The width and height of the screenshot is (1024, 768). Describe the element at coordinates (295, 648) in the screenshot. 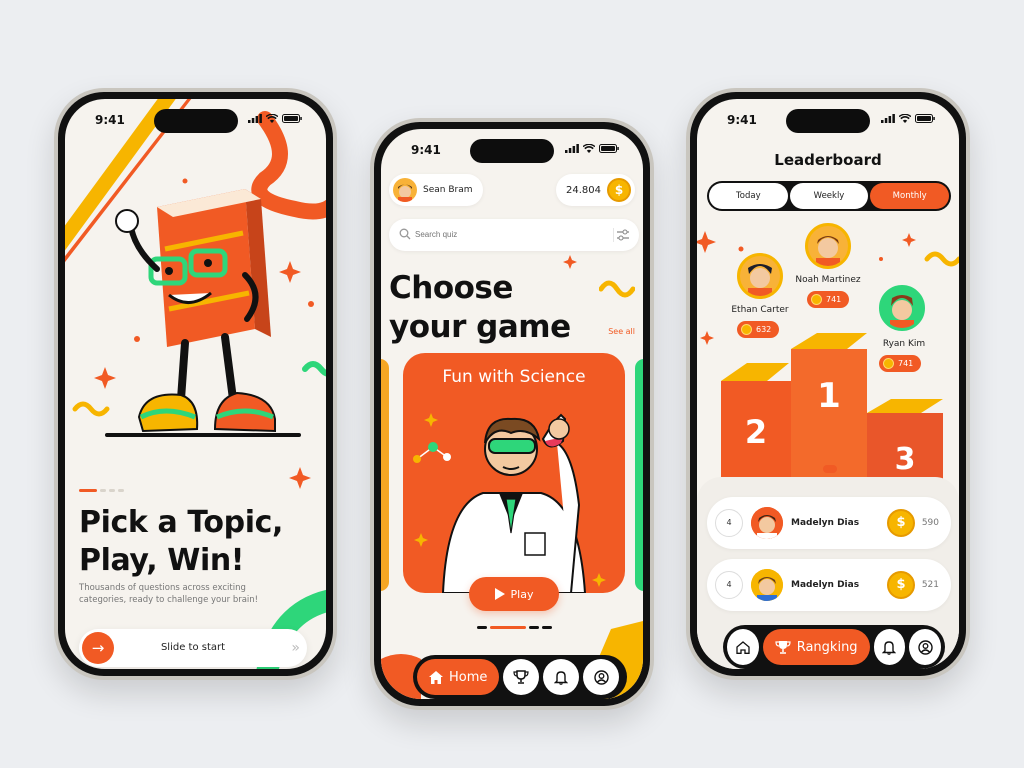

I see `double-chevron-icon: »` at that location.